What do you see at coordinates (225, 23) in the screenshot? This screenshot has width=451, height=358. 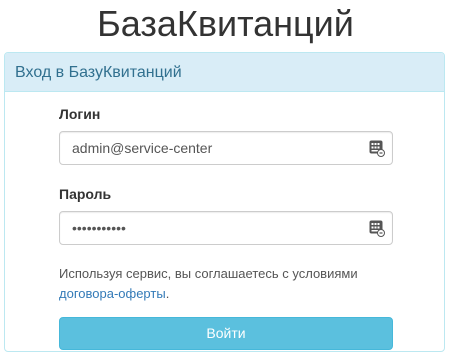 I see `app-title: БазаКвитанций` at bounding box center [225, 23].